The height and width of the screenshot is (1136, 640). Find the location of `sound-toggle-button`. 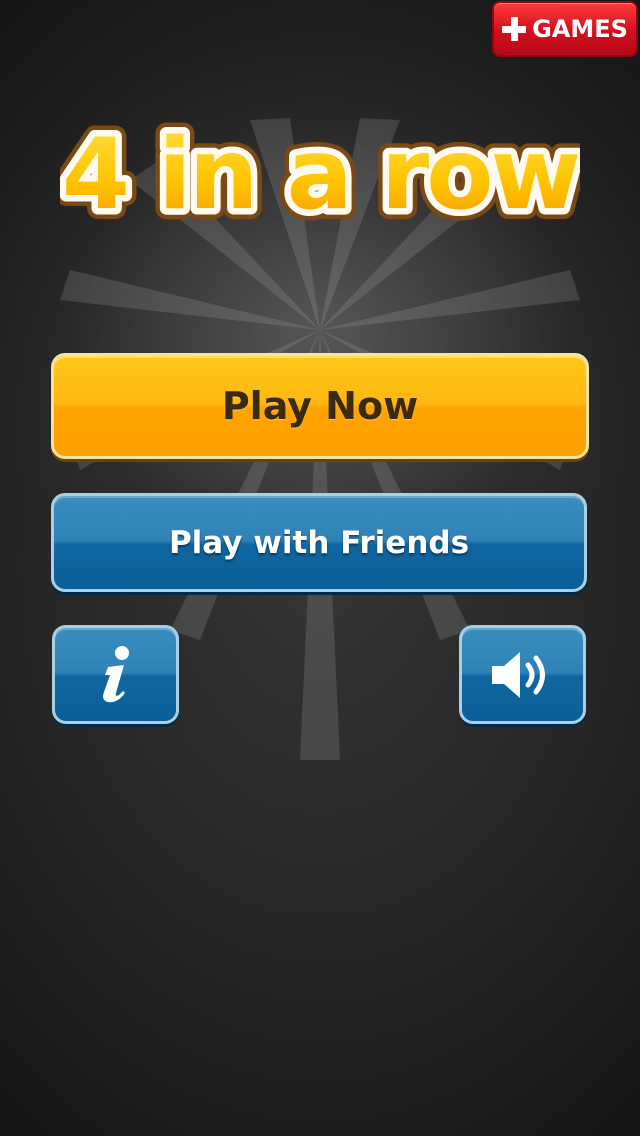

sound-toggle-button is located at coordinates (522, 674).